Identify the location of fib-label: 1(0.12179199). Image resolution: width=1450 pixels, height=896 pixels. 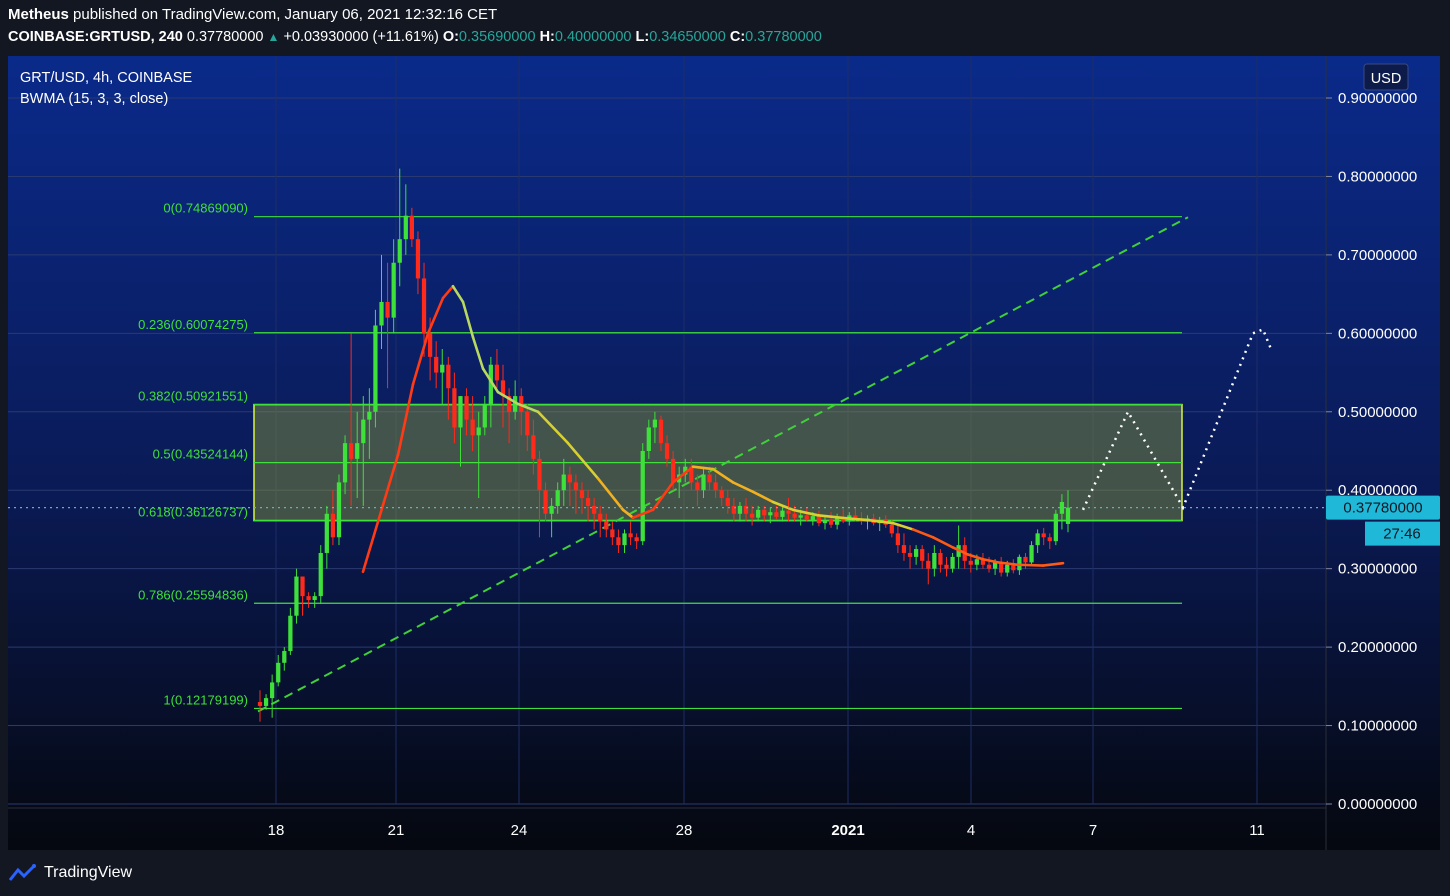
(205, 699).